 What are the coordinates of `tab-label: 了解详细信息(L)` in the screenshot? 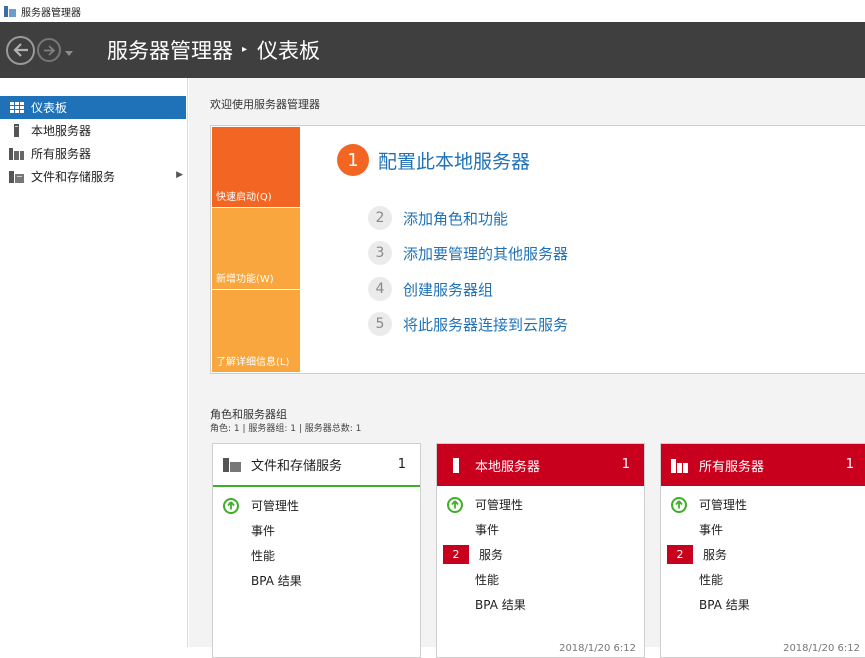 It's located at (253, 362).